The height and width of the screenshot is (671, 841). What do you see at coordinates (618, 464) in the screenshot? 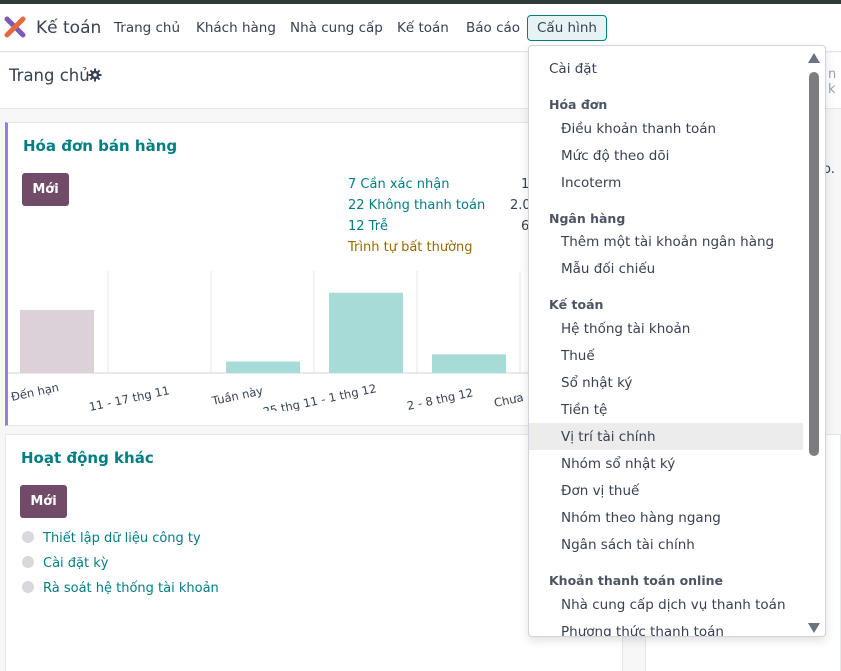
I see `menu-journal-groups: Nhóm sổ nhật ký` at bounding box center [618, 464].